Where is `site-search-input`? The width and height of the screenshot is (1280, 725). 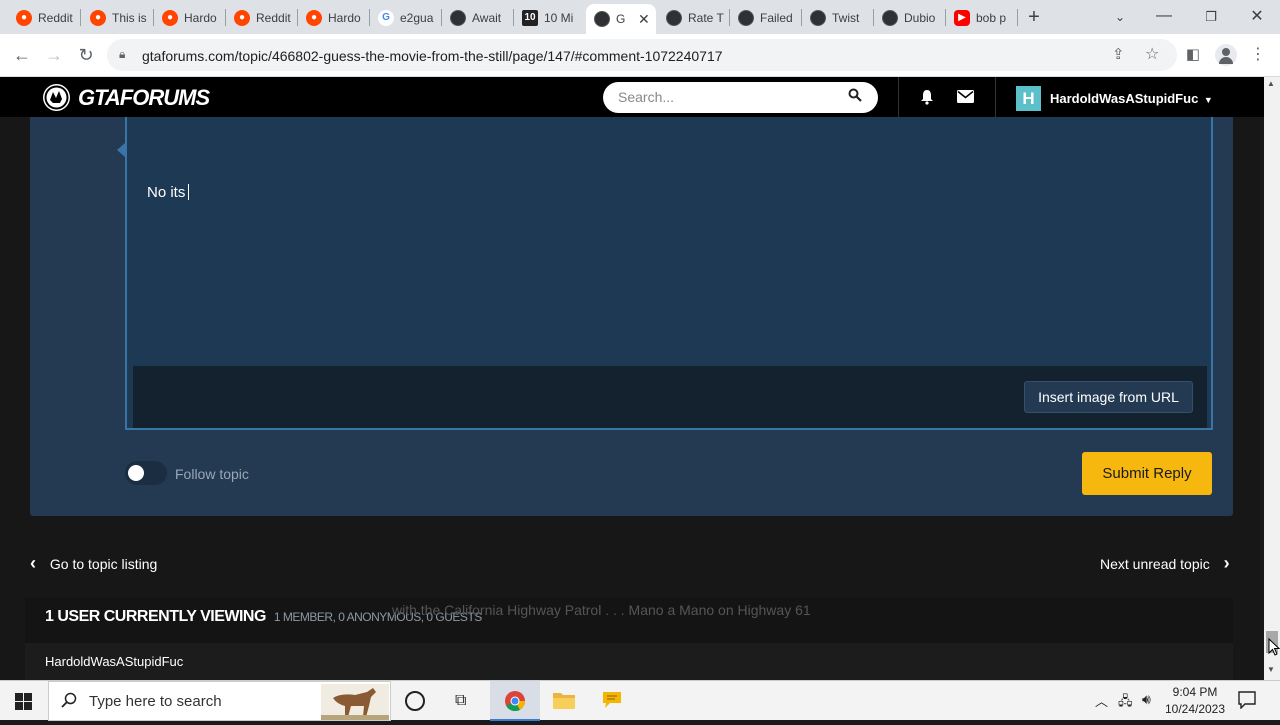
site-search-input is located at coordinates (728, 97).